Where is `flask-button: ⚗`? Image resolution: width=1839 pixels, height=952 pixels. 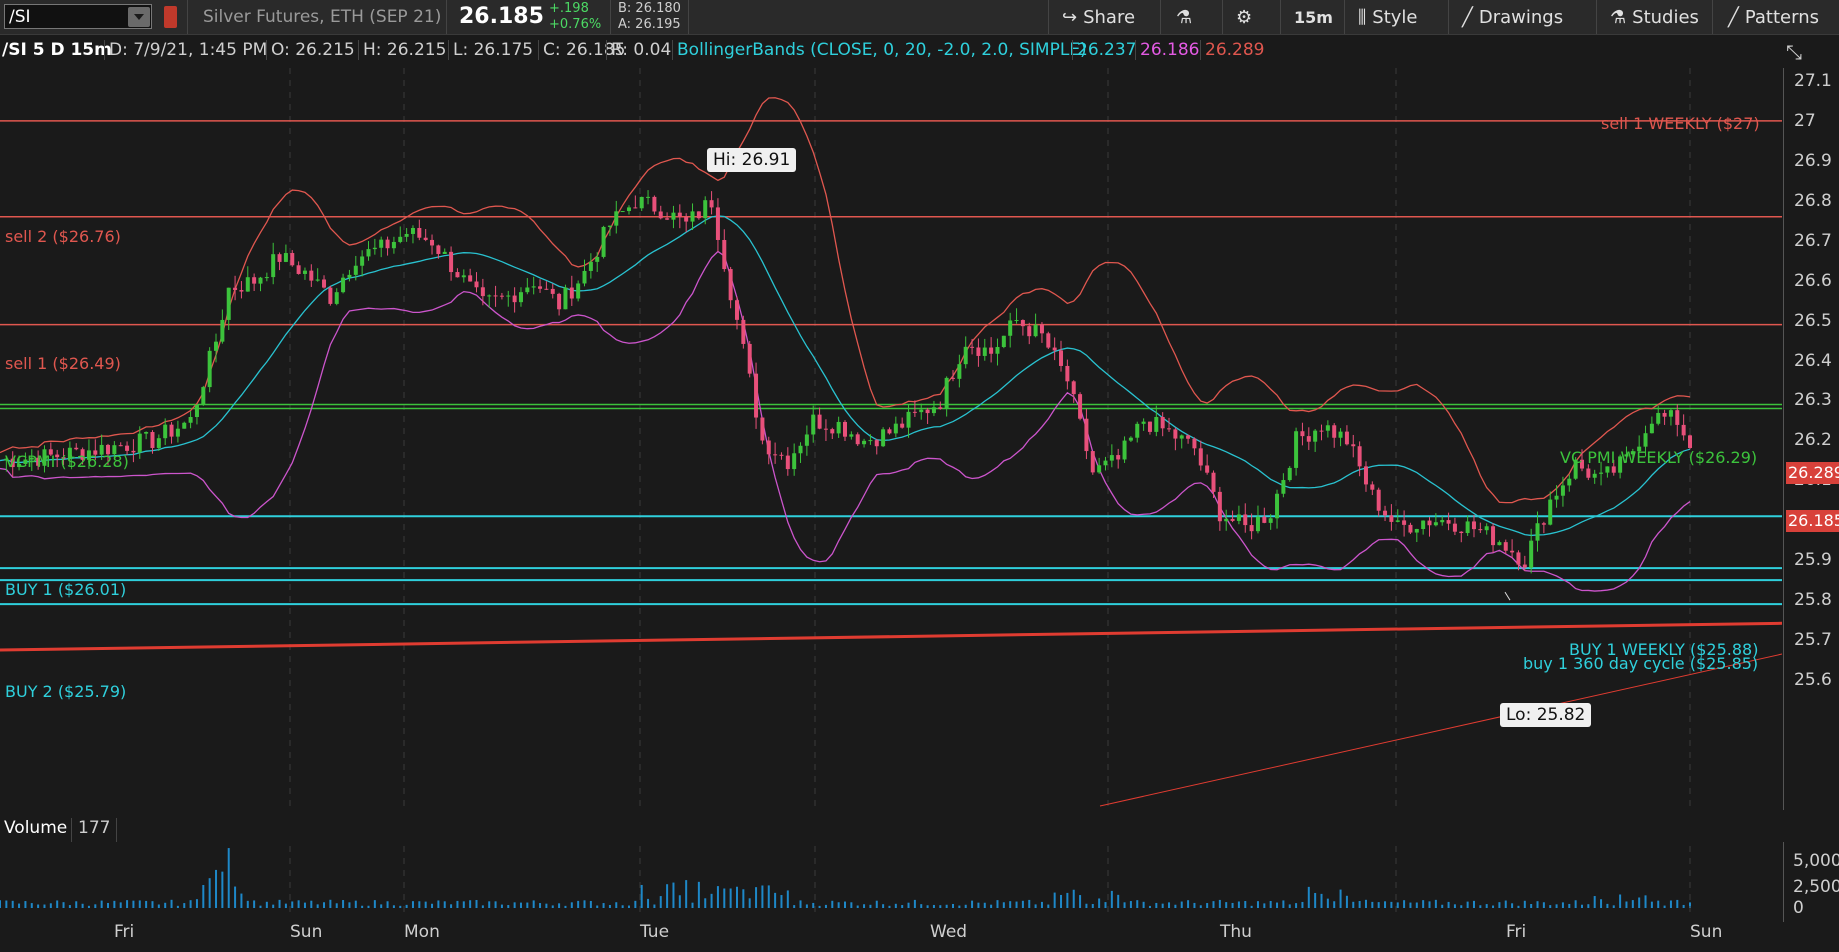
flask-button: ⚗ is located at coordinates (1184, 17).